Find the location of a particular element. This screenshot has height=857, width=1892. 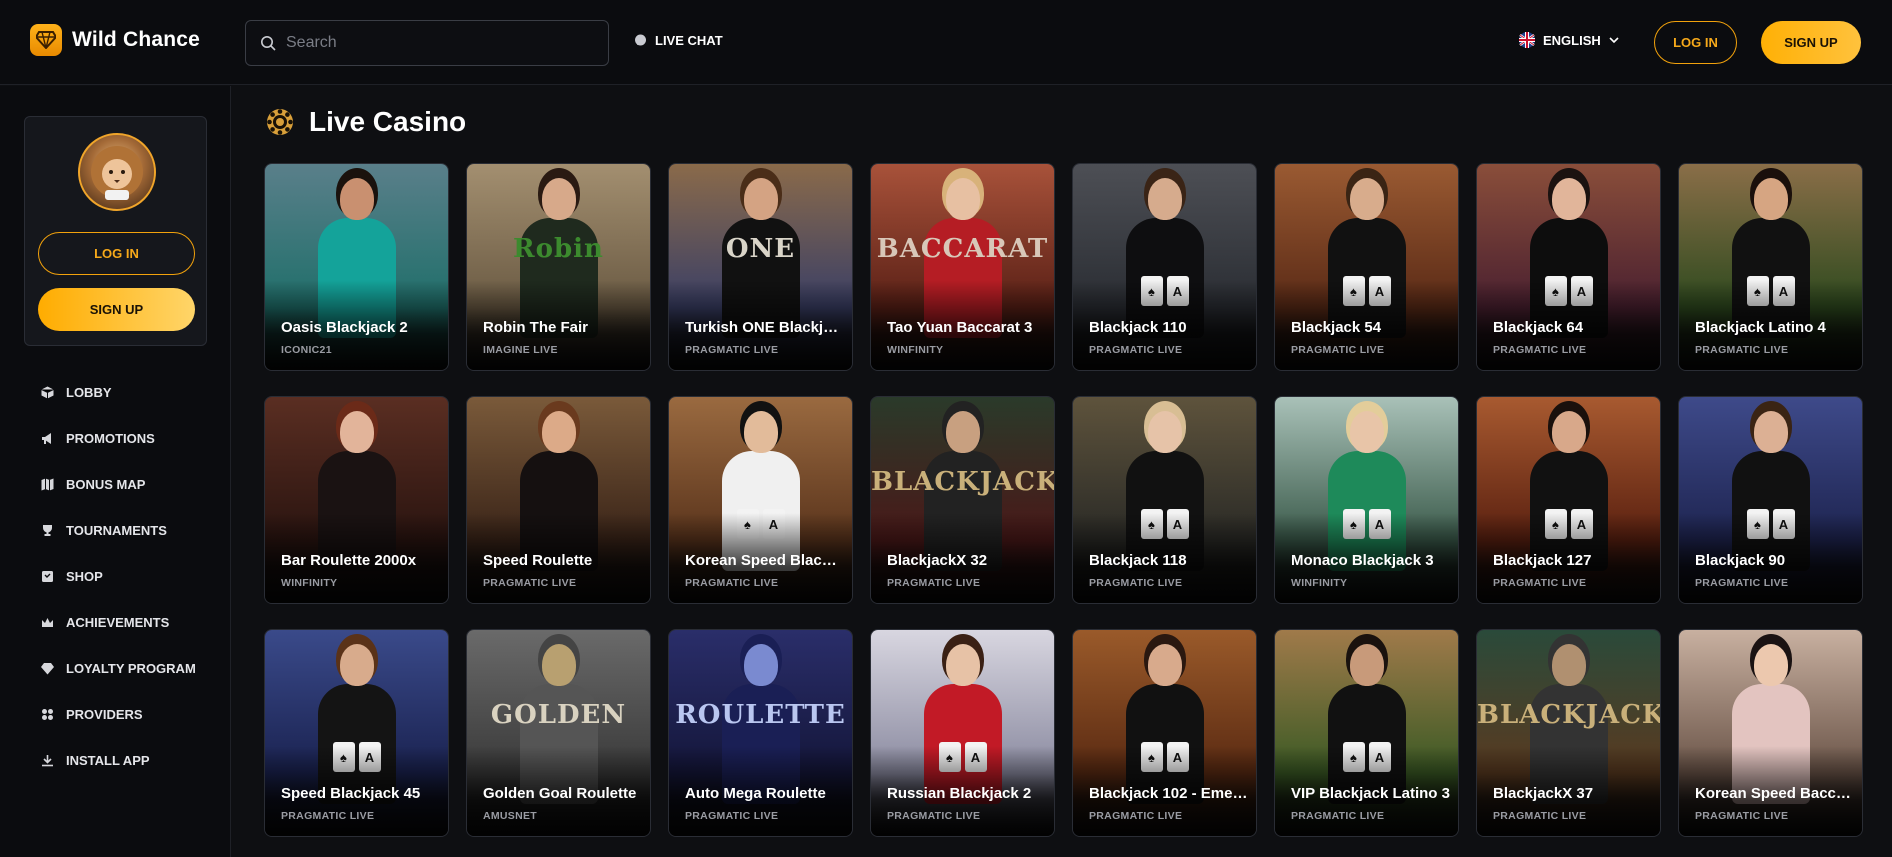

game-card: Oasis Blackjack 2 ICONIC21 is located at coordinates (356, 267).